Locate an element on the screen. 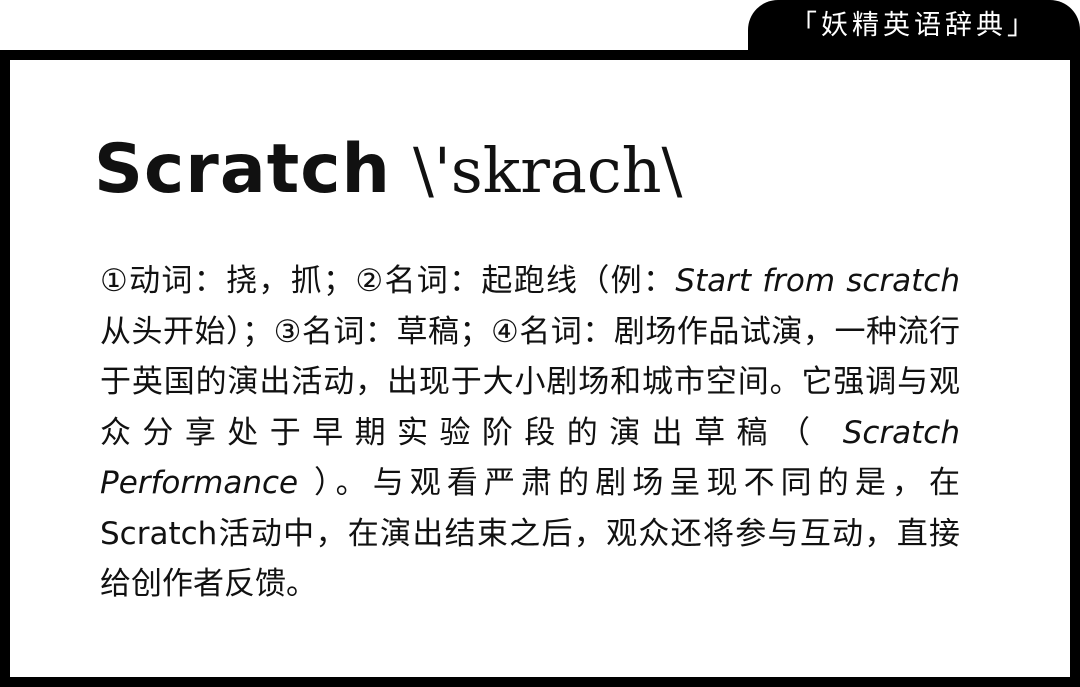 This screenshot has width=1080, height=687. headword-line: Scratch \'skrach\ is located at coordinates (388, 169).